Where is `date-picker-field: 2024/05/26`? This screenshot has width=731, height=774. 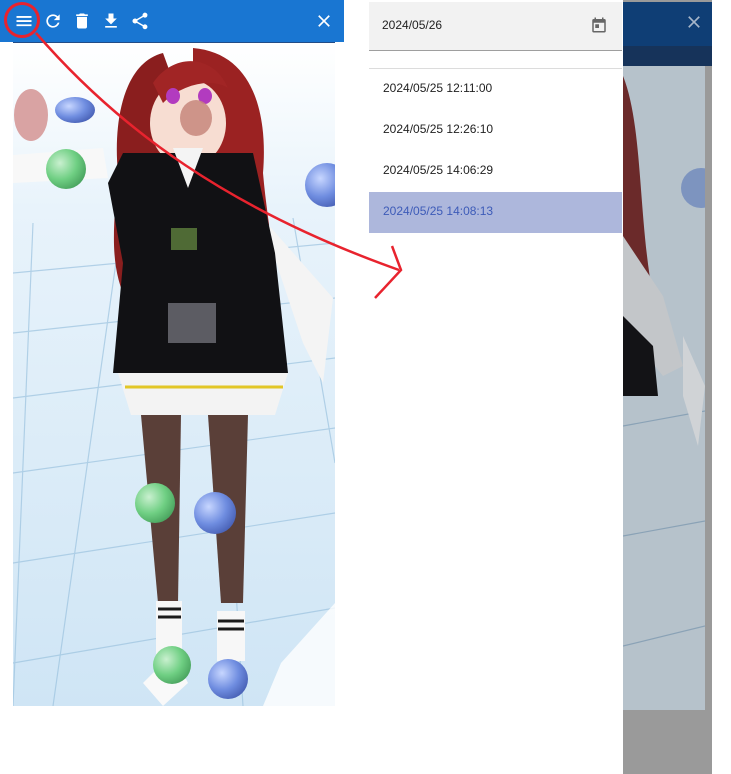
date-picker-field: 2024/05/26 is located at coordinates (495, 26).